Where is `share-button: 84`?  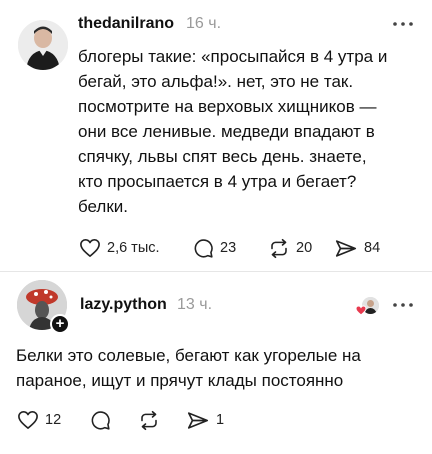 share-button: 84 is located at coordinates (357, 248).